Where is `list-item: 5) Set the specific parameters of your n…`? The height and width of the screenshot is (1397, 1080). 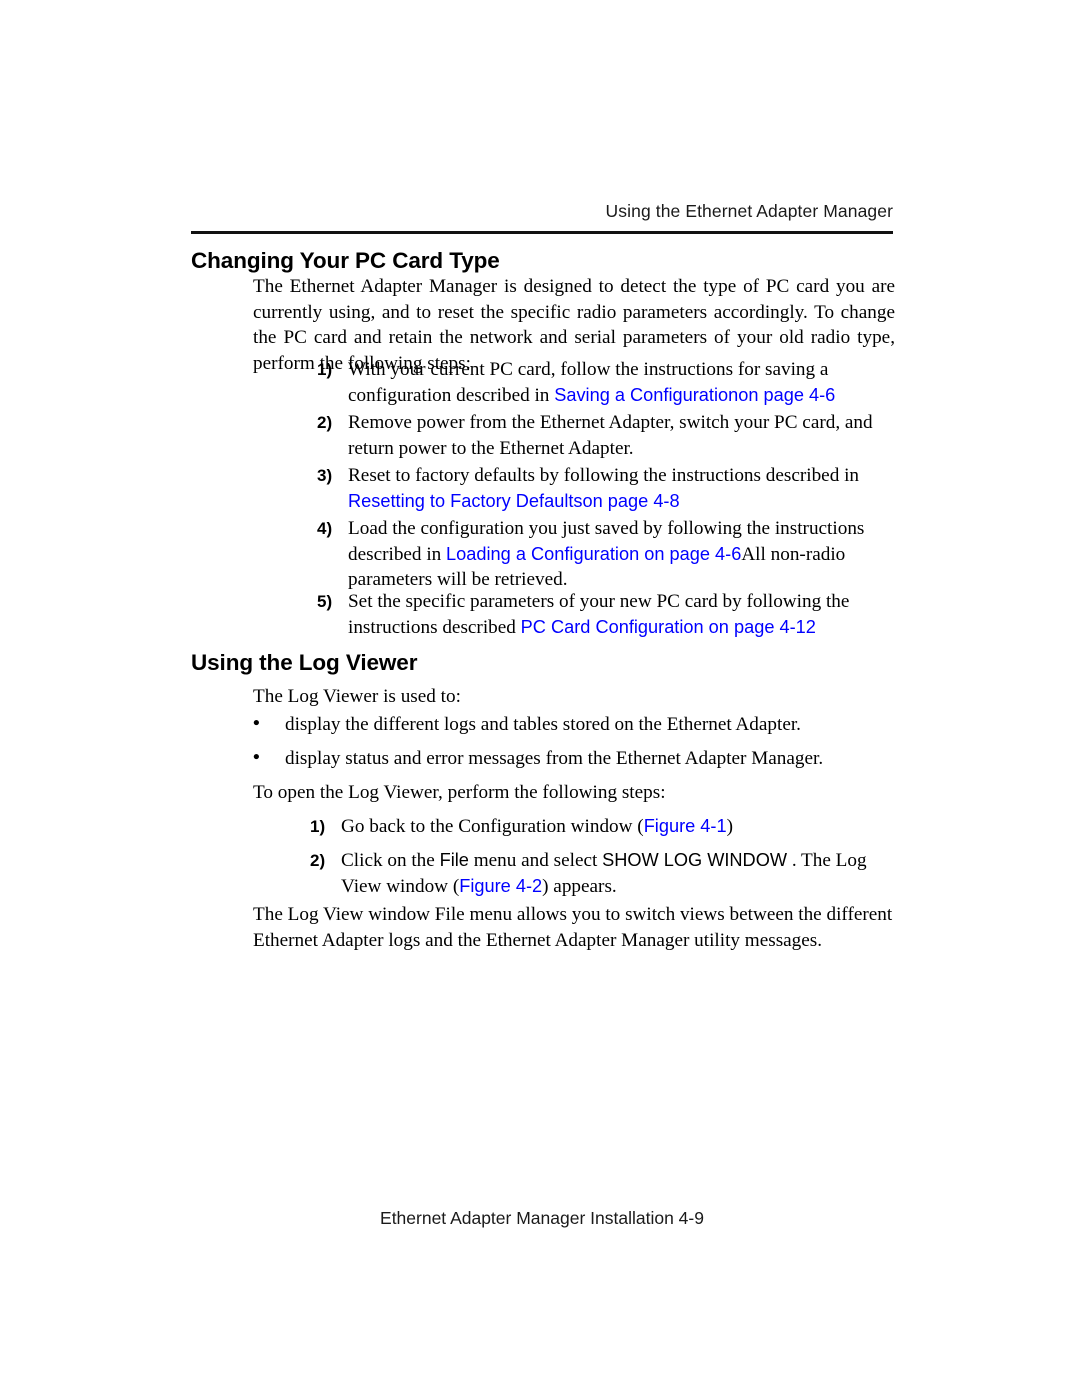 list-item: 5) Set the specific parameters of your n… is located at coordinates (606, 614).